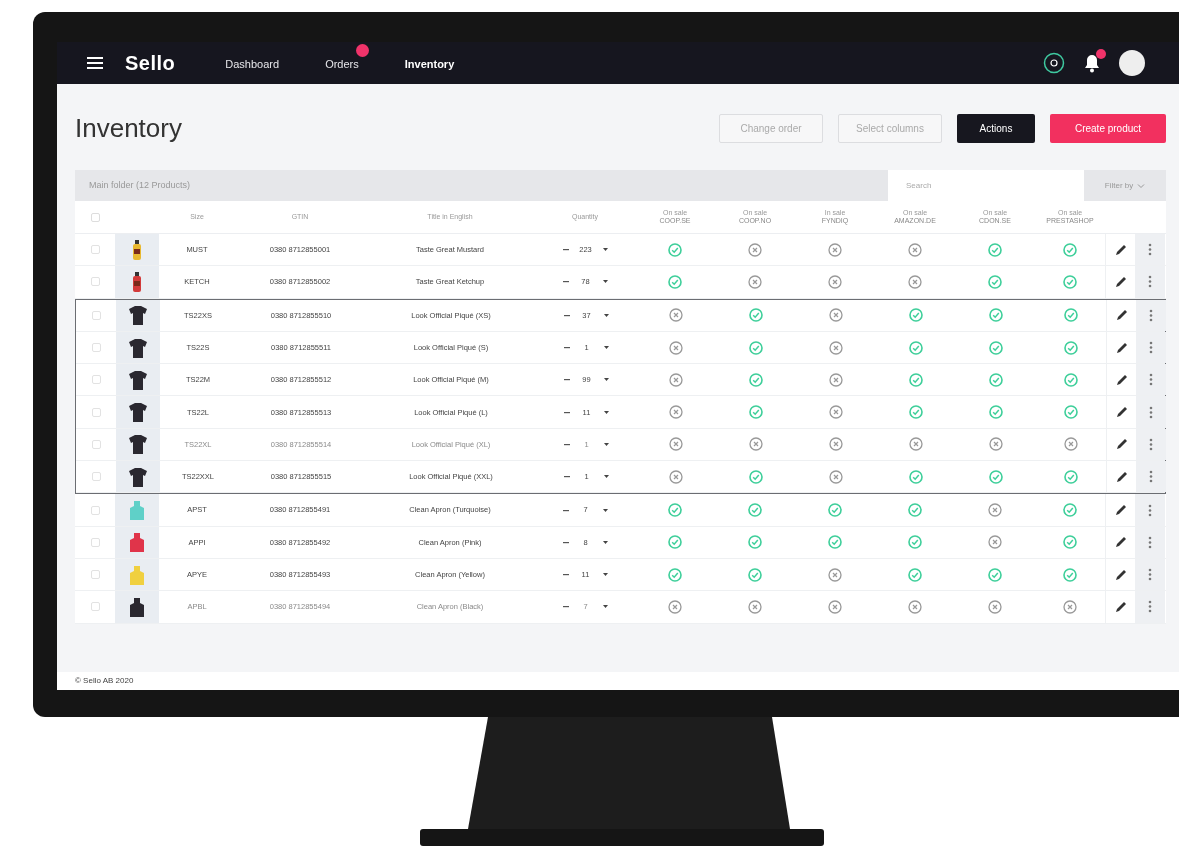 The height and width of the screenshot is (846, 1179). Describe the element at coordinates (1108, 128) in the screenshot. I see `toolbar-button: Create product` at that location.